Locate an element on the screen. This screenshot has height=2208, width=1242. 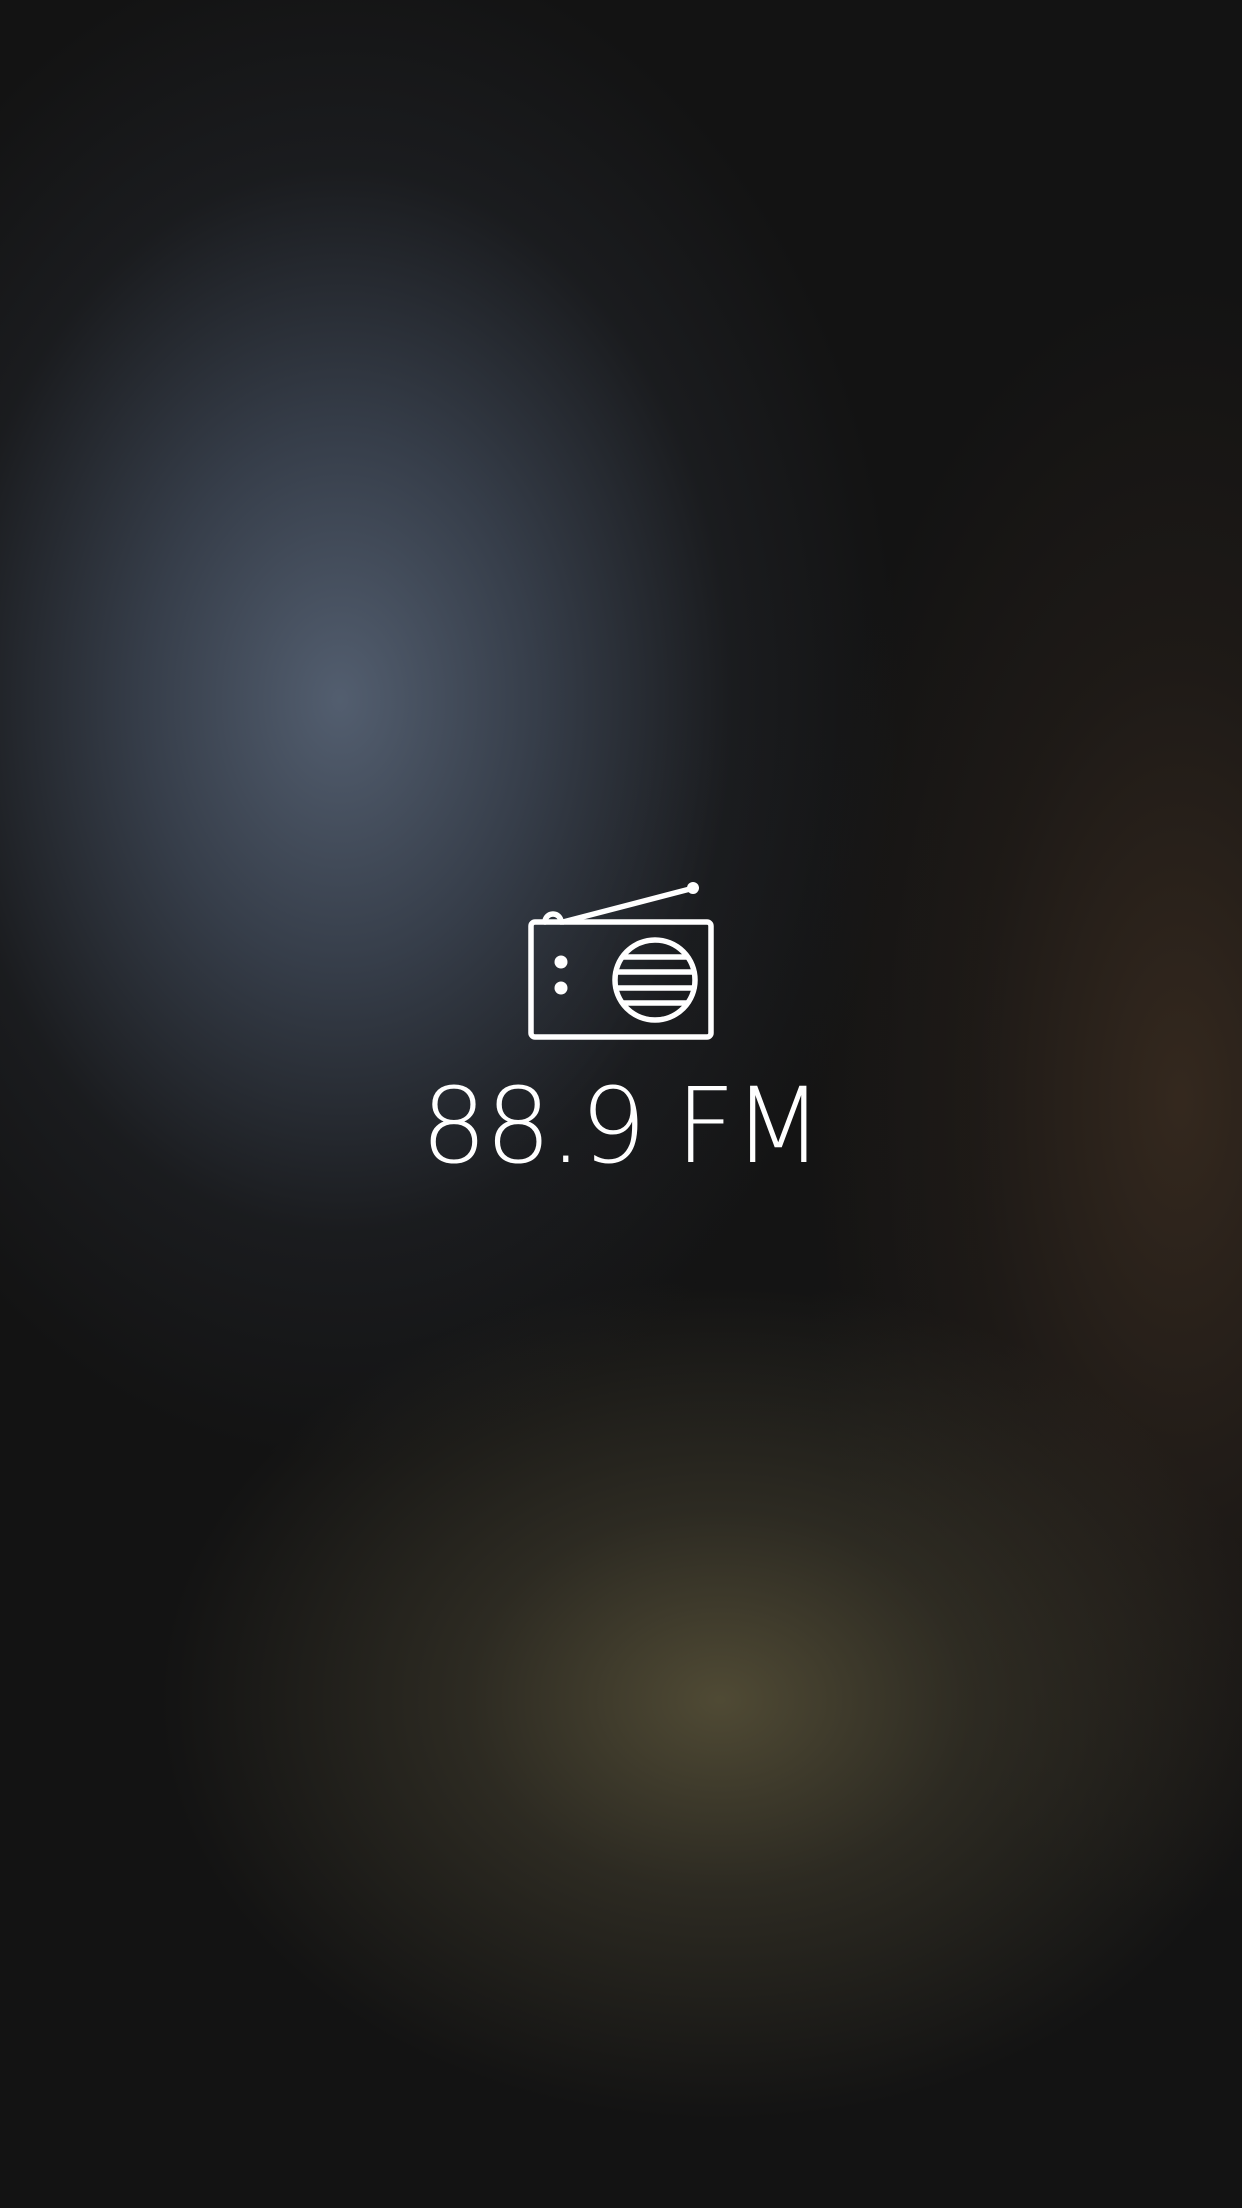
station-frequency: 88.9 FM is located at coordinates (621, 1126).